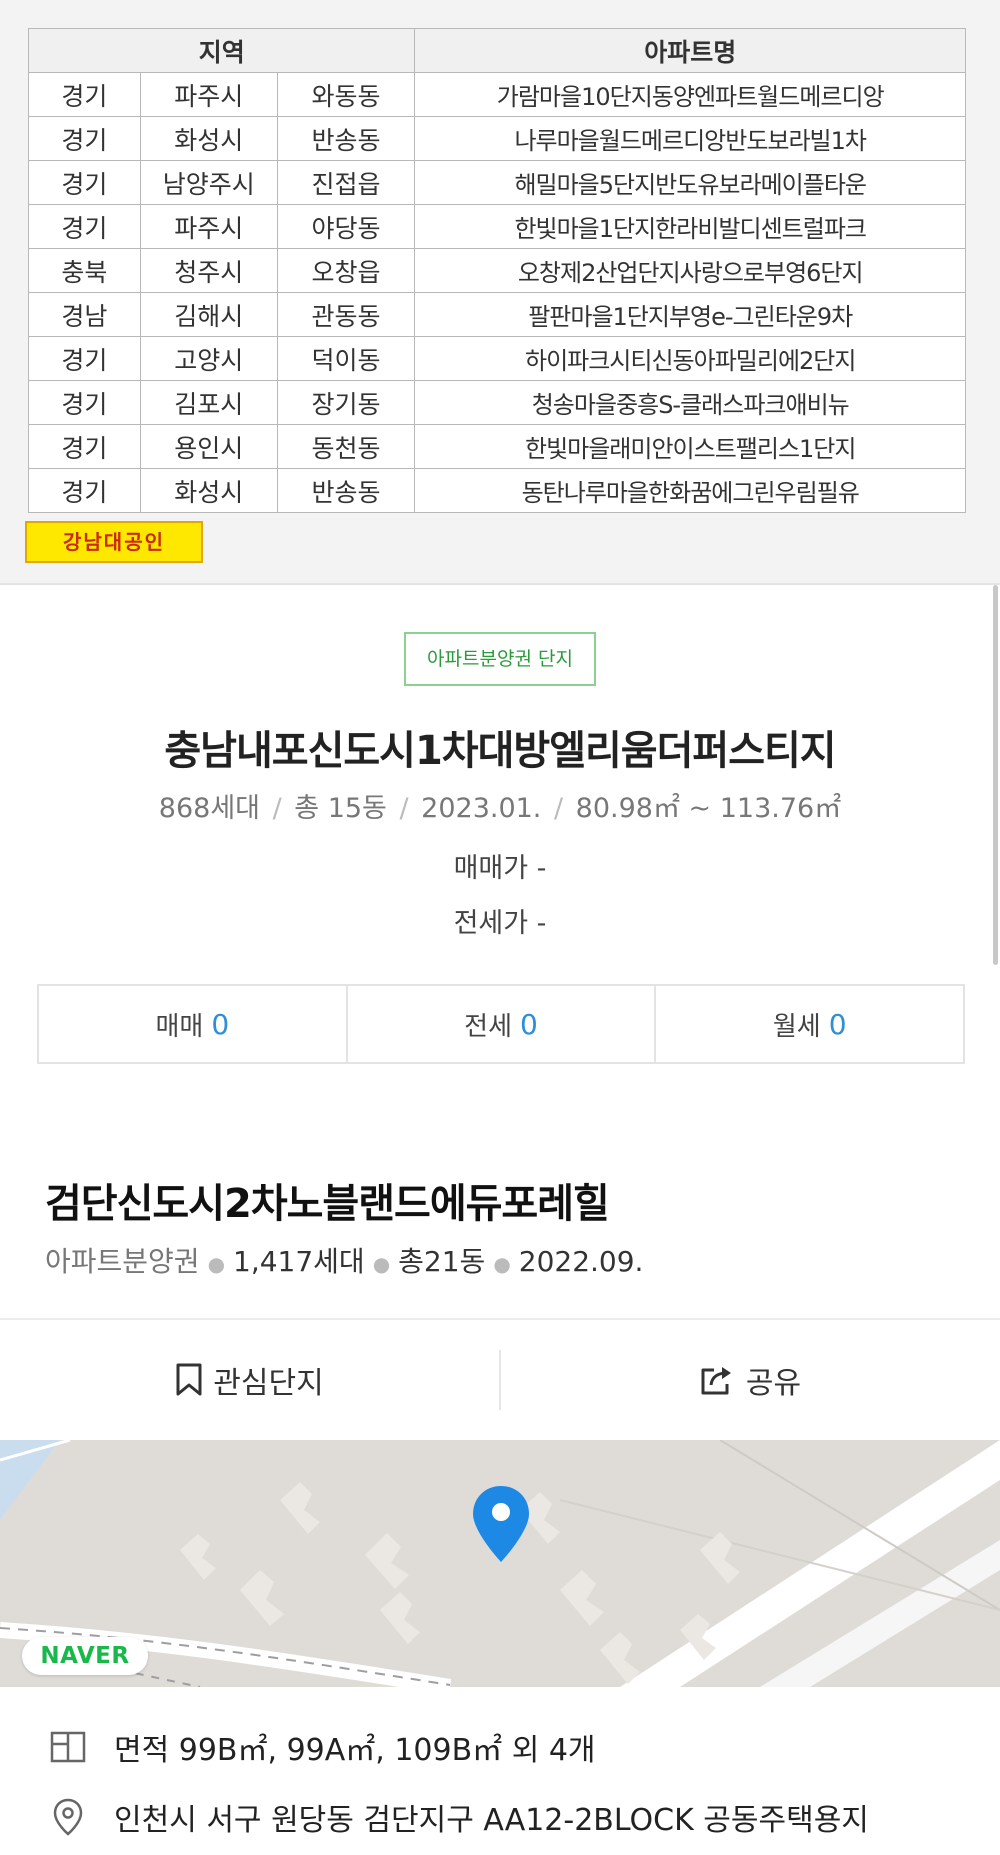 The height and width of the screenshot is (1855, 1000). What do you see at coordinates (690, 402) in the screenshot?
I see `cell-apartment-name: 청송마을중흥S-클래스파크애비뉴` at bounding box center [690, 402].